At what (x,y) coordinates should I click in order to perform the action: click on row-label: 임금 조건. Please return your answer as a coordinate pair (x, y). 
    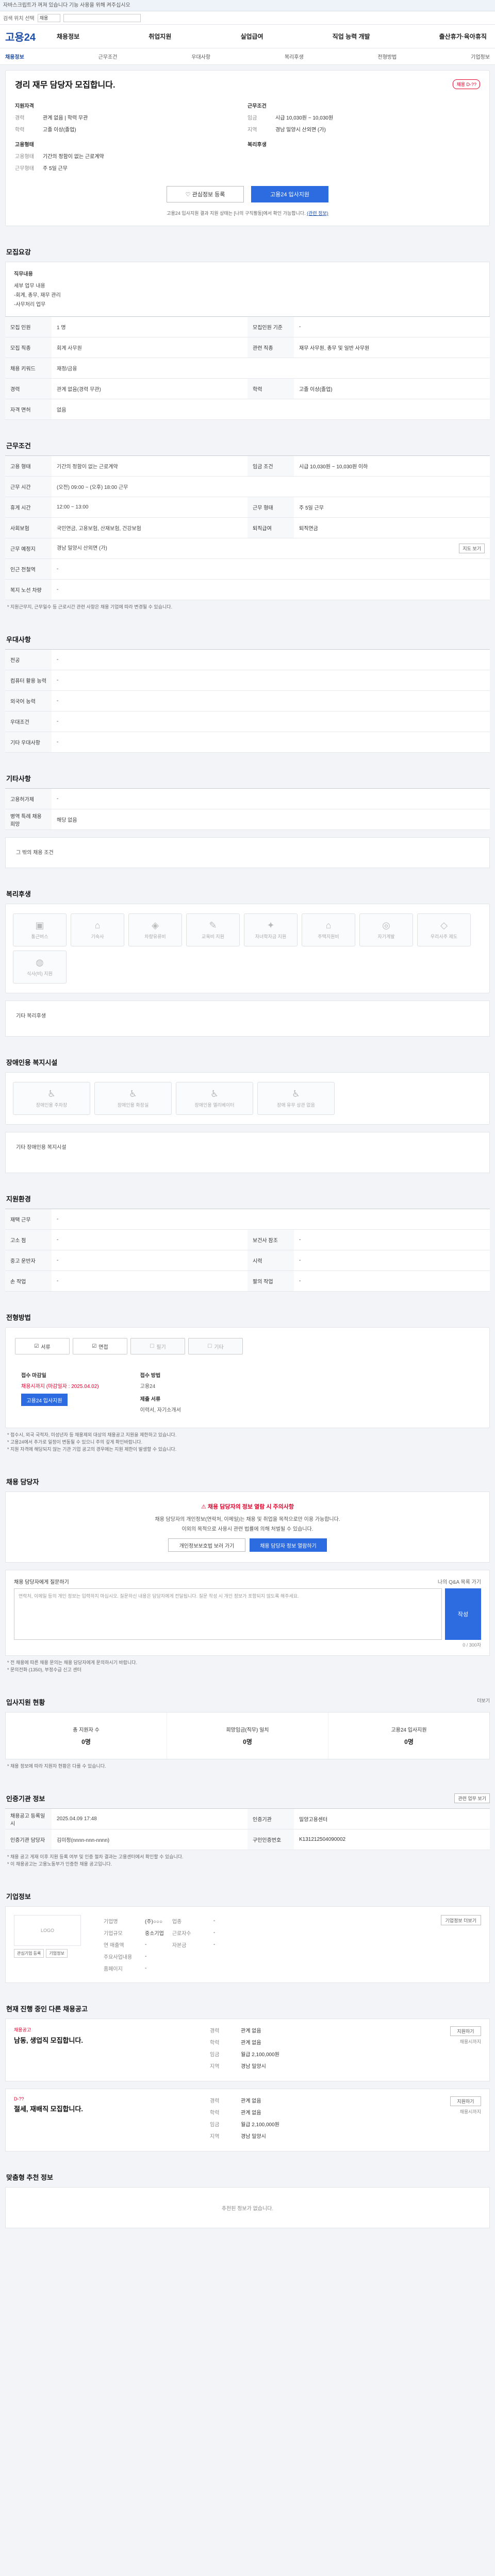
    Looking at the image, I should click on (271, 466).